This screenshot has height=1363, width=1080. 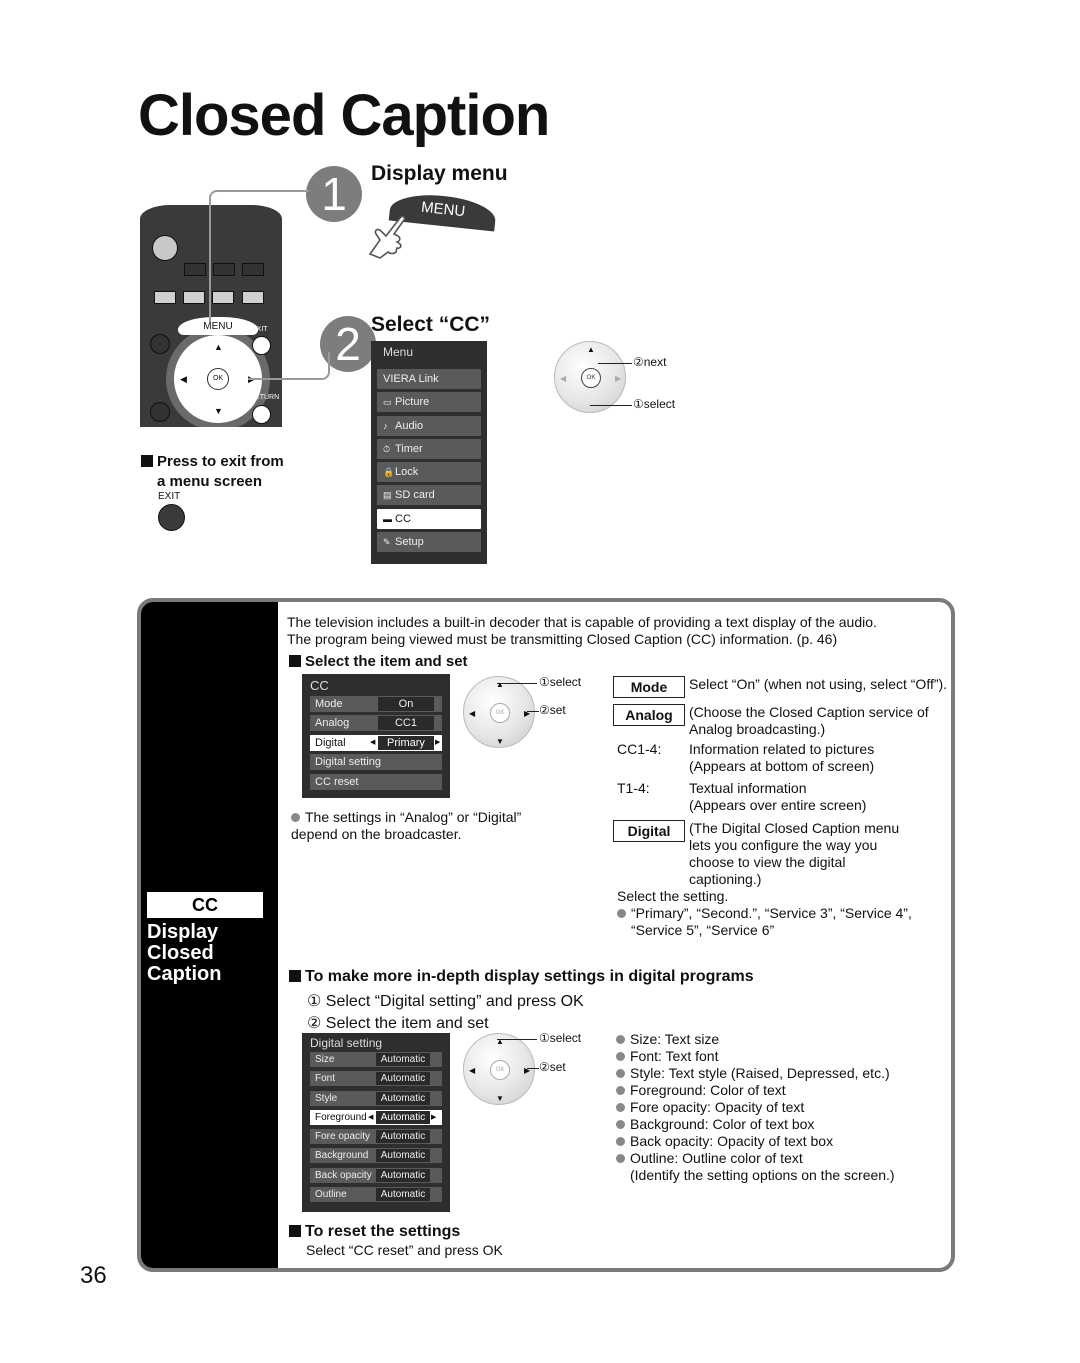 I want to click on osd-row-value: On, so click(x=406, y=704).